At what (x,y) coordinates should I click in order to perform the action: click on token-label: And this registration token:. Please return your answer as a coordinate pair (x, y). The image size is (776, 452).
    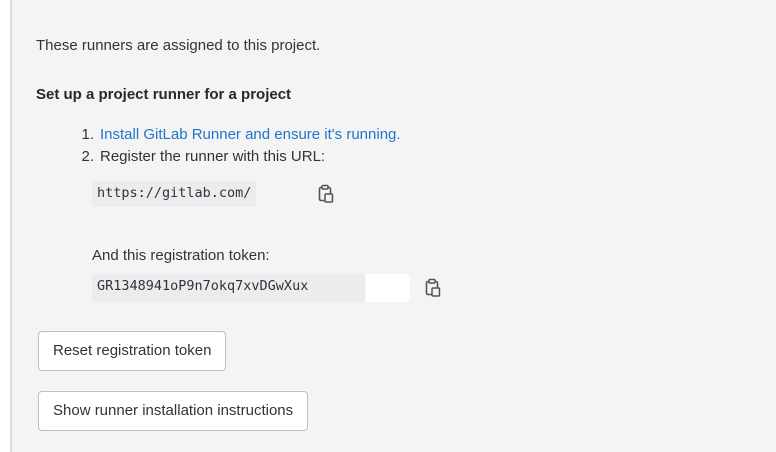
    Looking at the image, I should click on (181, 255).